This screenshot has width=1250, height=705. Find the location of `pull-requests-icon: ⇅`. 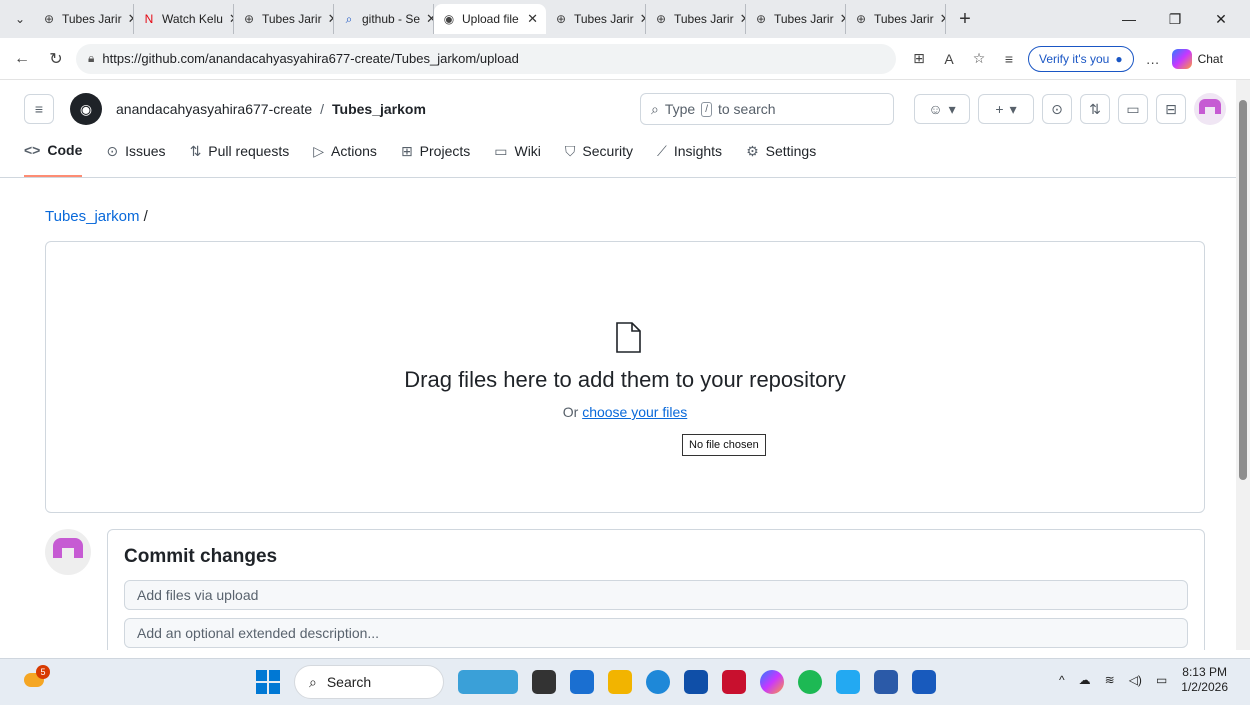

pull-requests-icon: ⇅ is located at coordinates (1095, 109).